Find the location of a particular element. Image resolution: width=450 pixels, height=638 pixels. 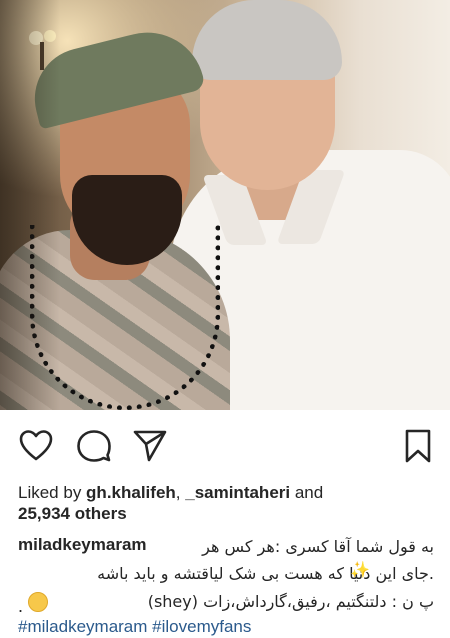

liker-link-1: gh.khalifeh is located at coordinates (131, 492).